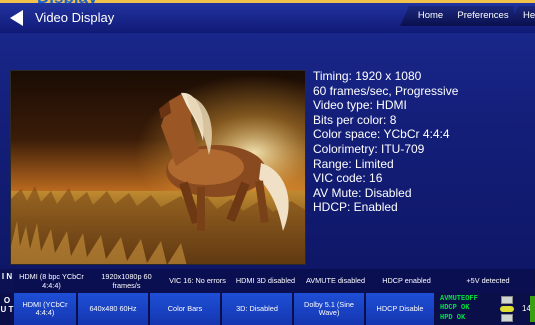 The image size is (535, 325). Describe the element at coordinates (426, 16) in the screenshot. I see `tab-home: Home` at that location.